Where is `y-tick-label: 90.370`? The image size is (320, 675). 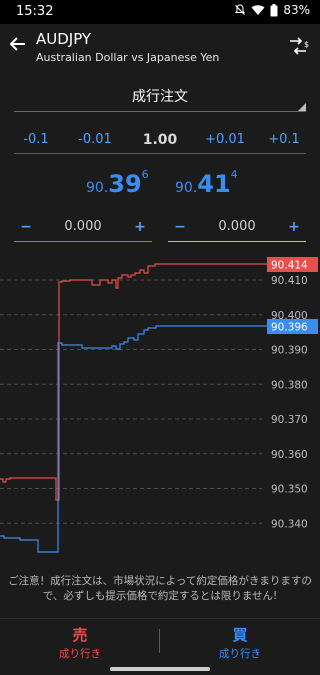 y-tick-label: 90.370 is located at coordinates (289, 420).